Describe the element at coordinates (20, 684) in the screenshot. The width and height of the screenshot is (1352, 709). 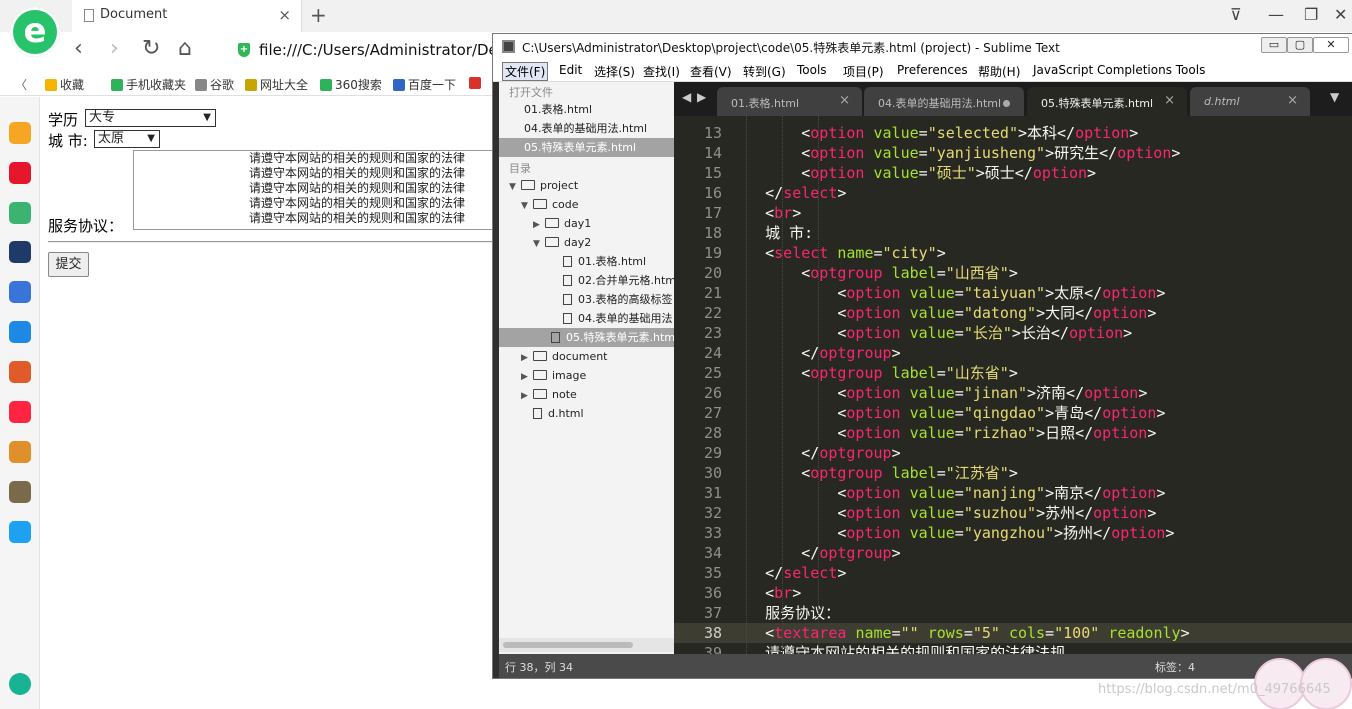
I see `add-icon` at that location.